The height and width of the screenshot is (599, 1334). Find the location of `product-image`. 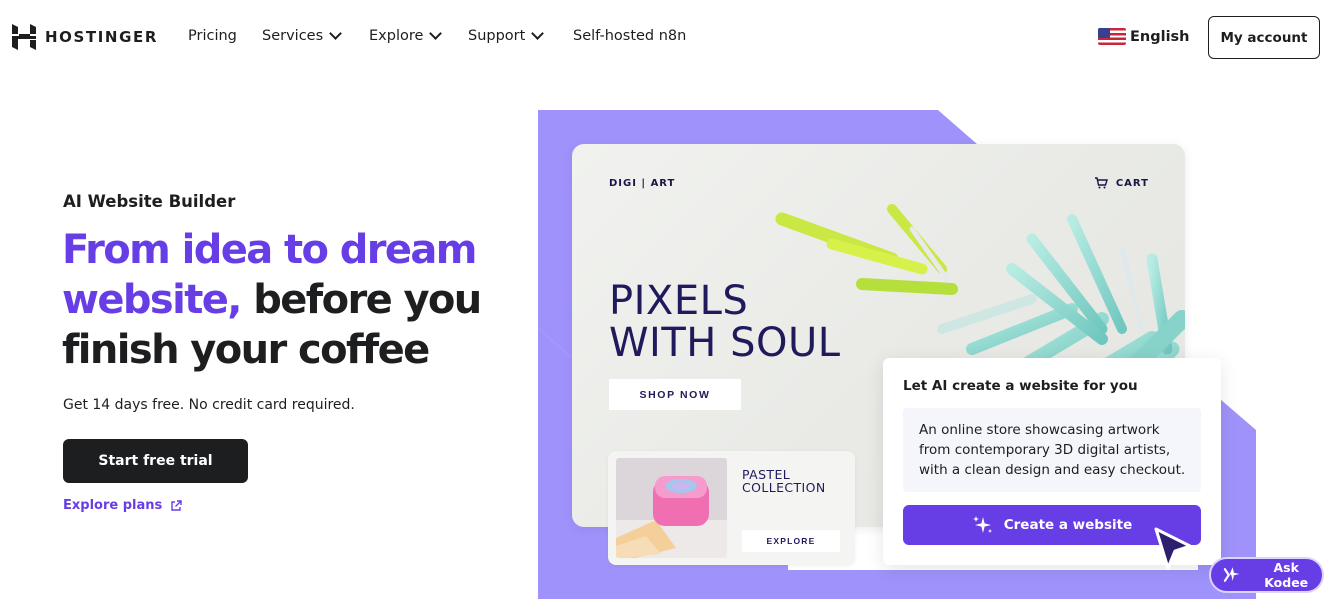

product-image is located at coordinates (671, 508).